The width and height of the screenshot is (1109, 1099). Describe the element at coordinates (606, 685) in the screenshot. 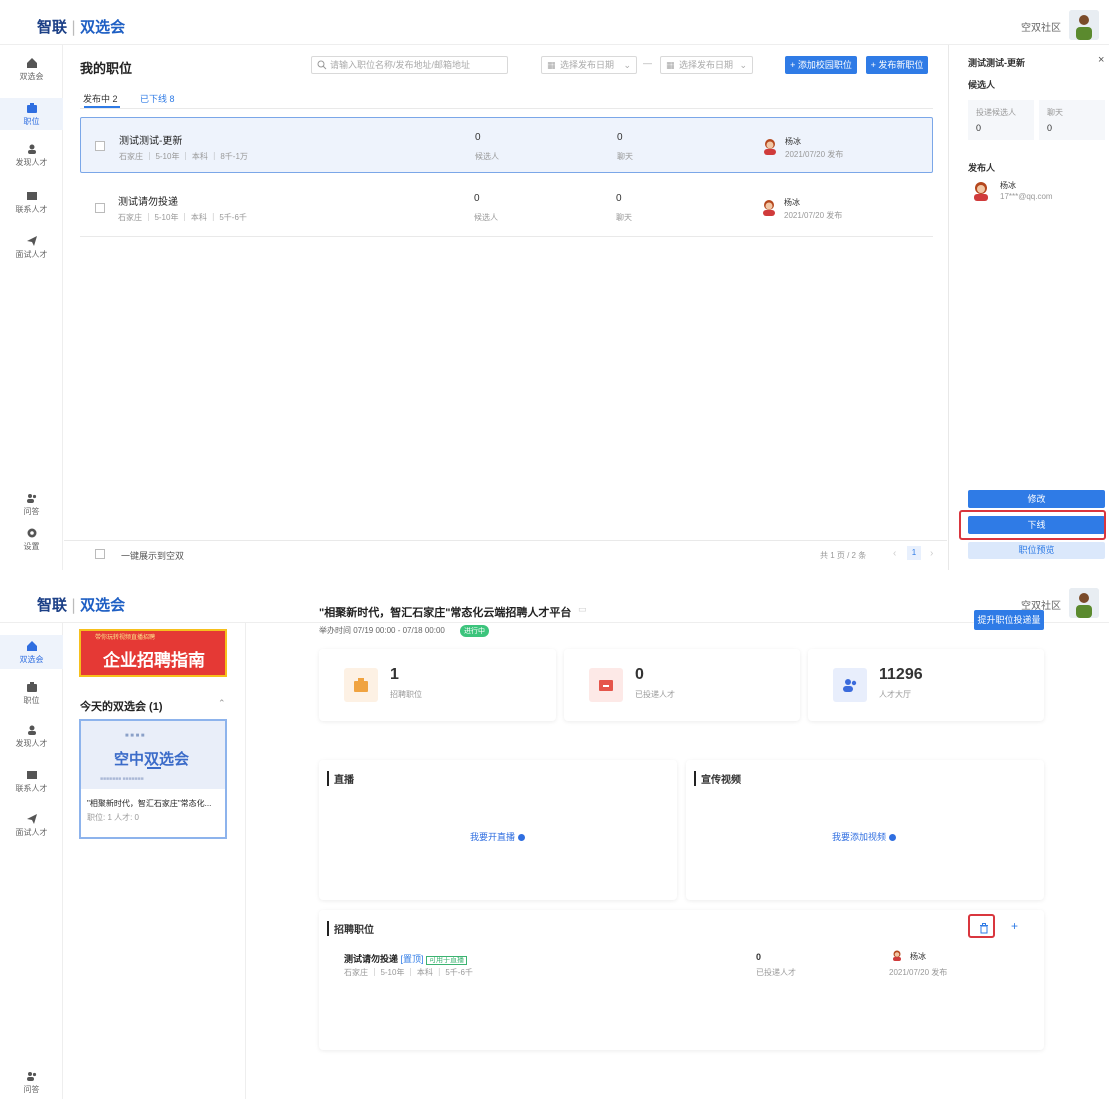

I see `inbox-icon` at that location.